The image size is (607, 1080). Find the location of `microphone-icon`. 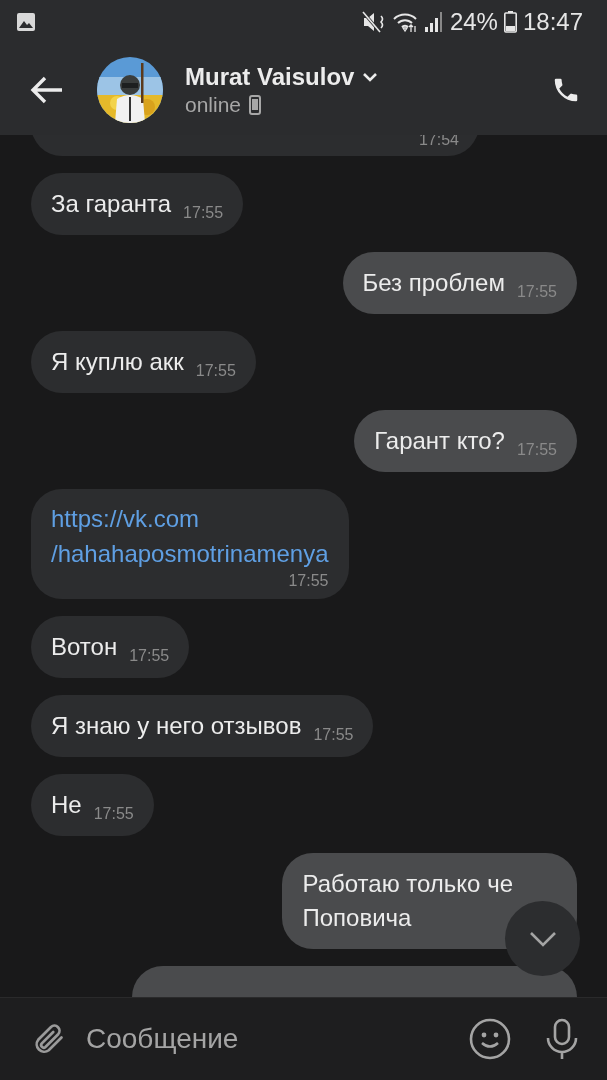

microphone-icon is located at coordinates (562, 1039).